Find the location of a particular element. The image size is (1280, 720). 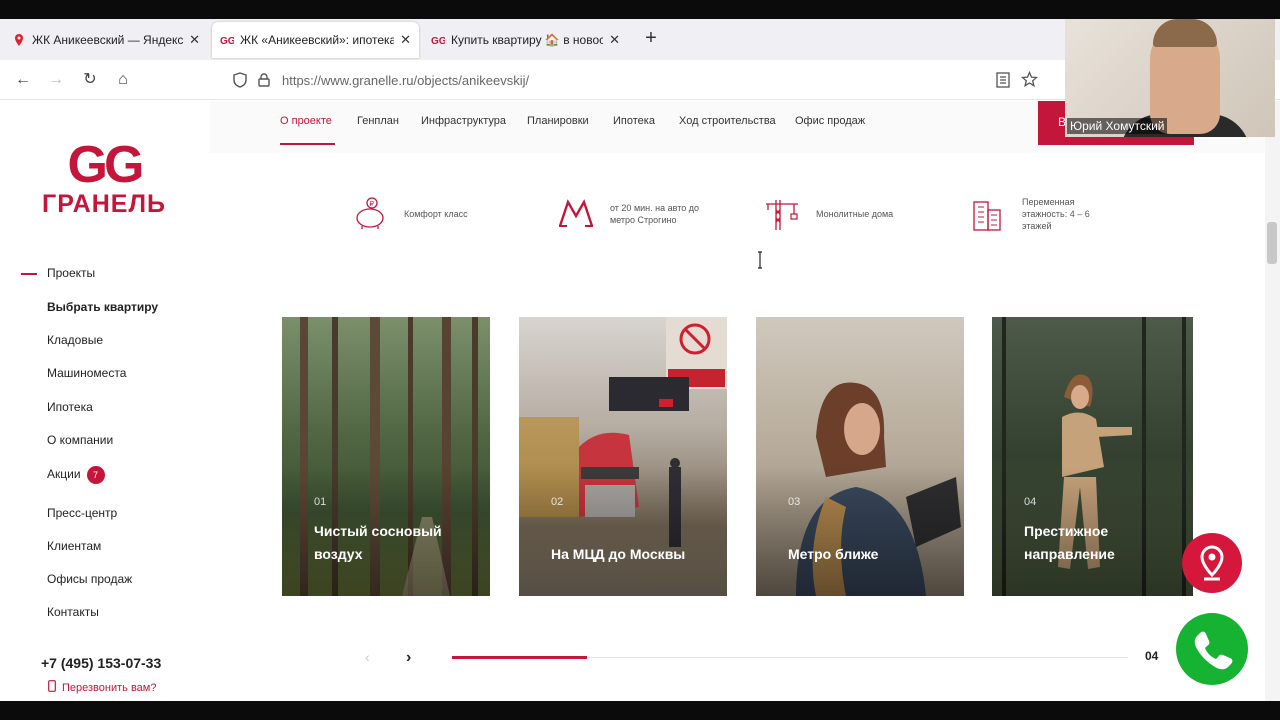

sidebar-item-company: О компании is located at coordinates (80, 440).